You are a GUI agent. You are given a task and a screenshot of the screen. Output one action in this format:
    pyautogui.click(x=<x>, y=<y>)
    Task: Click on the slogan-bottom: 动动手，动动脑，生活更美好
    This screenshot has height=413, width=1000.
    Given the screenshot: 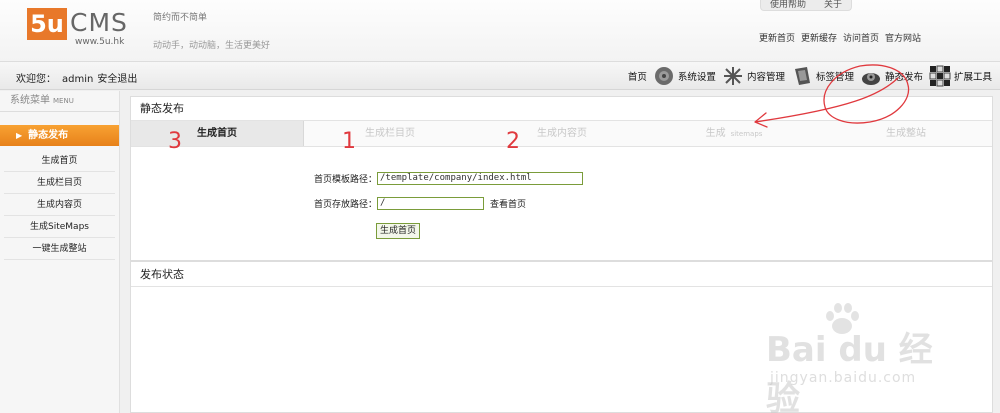 What is the action you would take?
    pyautogui.click(x=212, y=46)
    